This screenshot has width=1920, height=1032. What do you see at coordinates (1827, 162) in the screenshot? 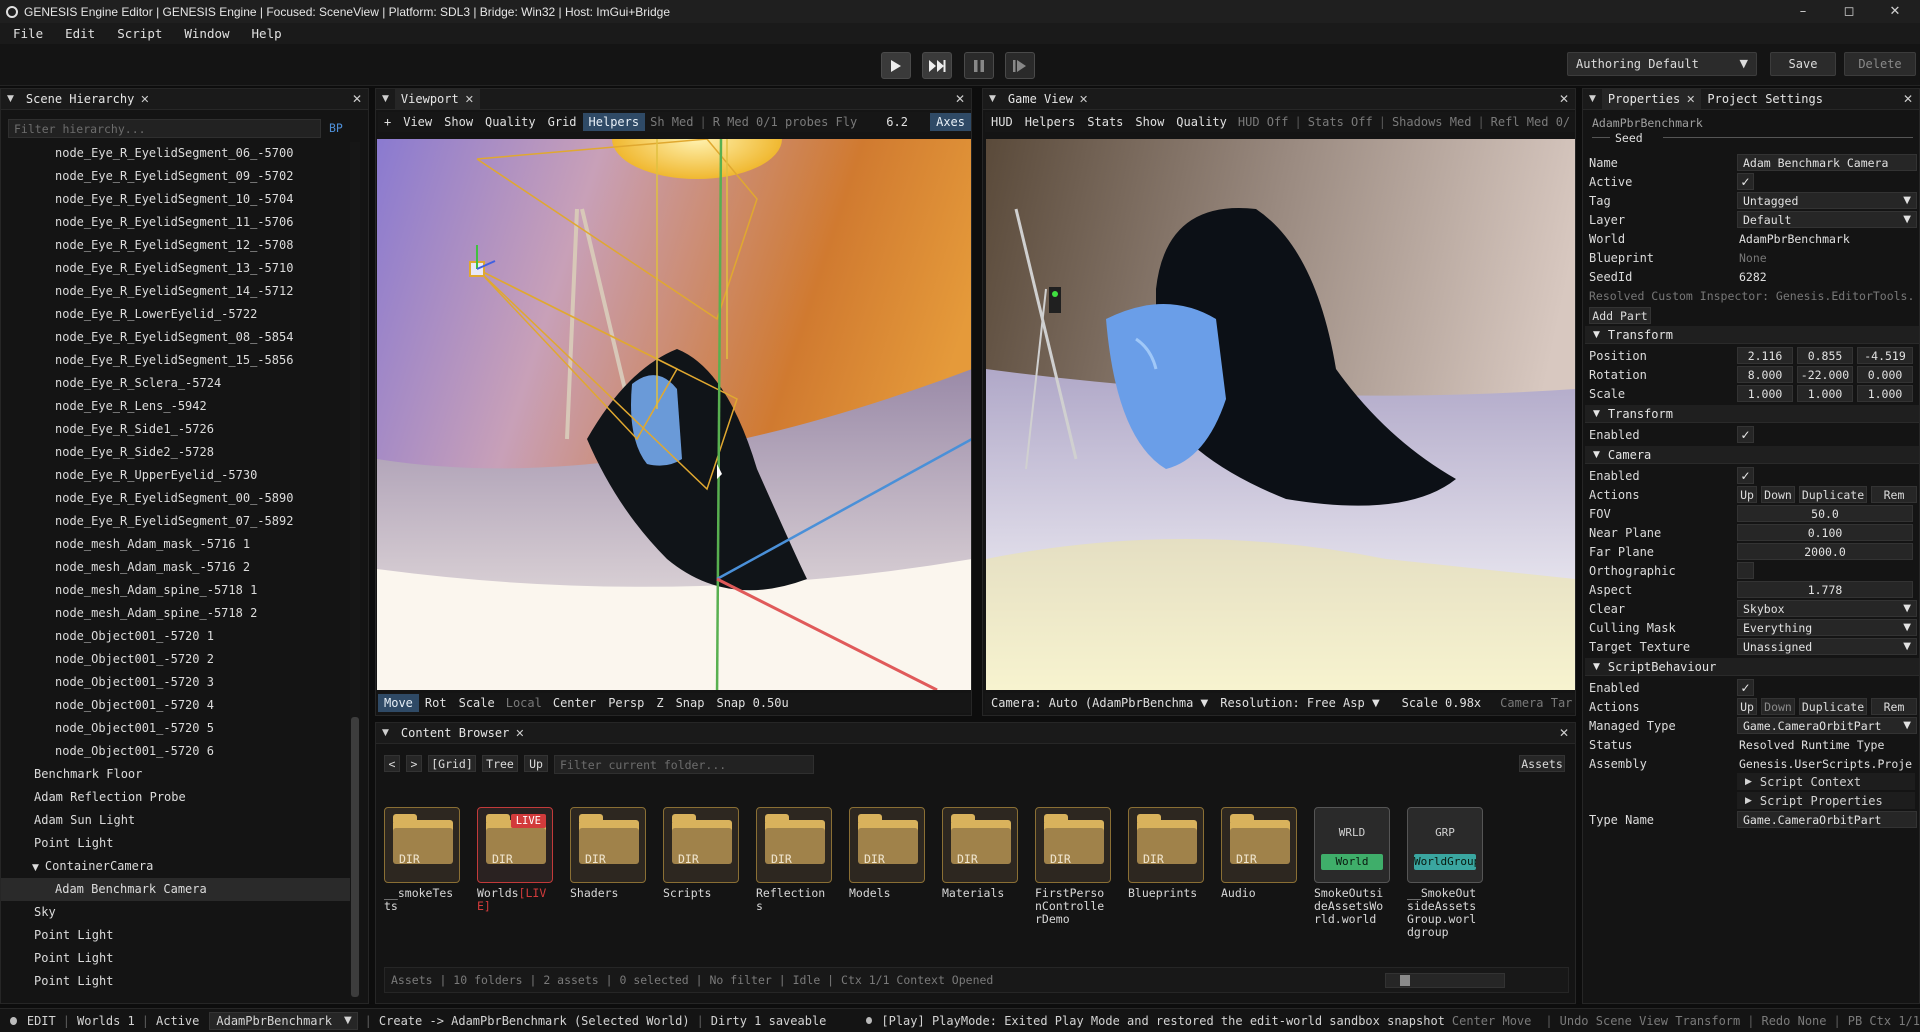
I see `name-input: Adam Benchmark Camera` at bounding box center [1827, 162].